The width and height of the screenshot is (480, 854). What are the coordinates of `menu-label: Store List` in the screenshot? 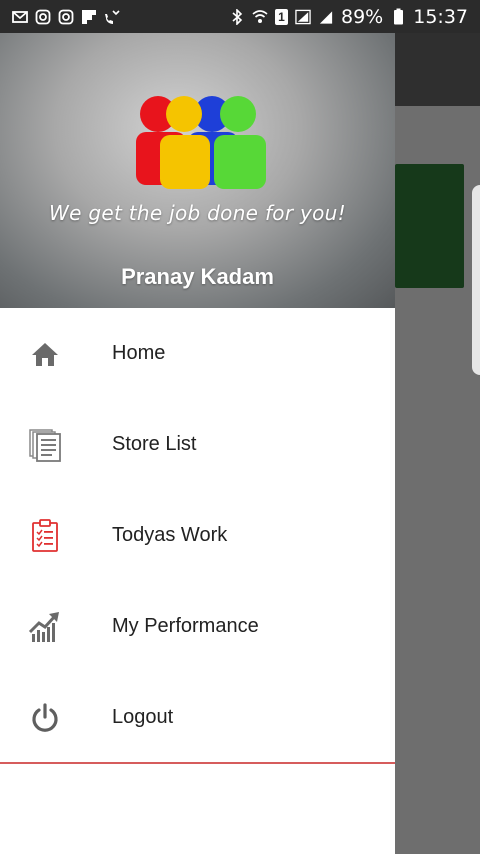 It's located at (154, 444).